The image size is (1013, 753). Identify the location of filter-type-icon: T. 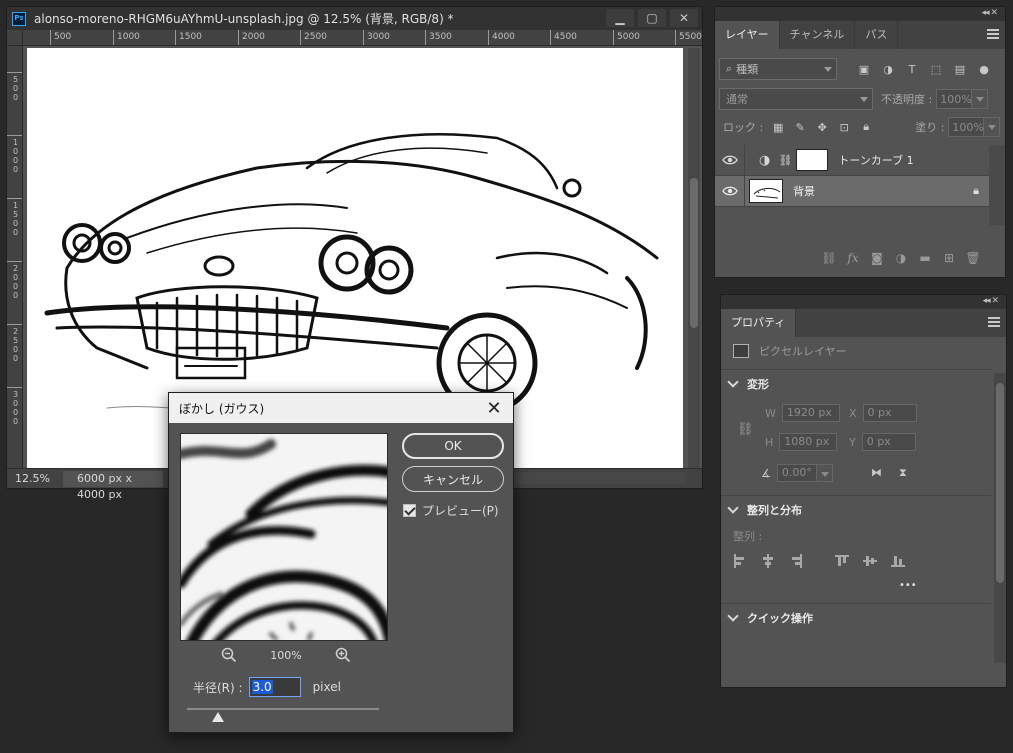
(912, 69).